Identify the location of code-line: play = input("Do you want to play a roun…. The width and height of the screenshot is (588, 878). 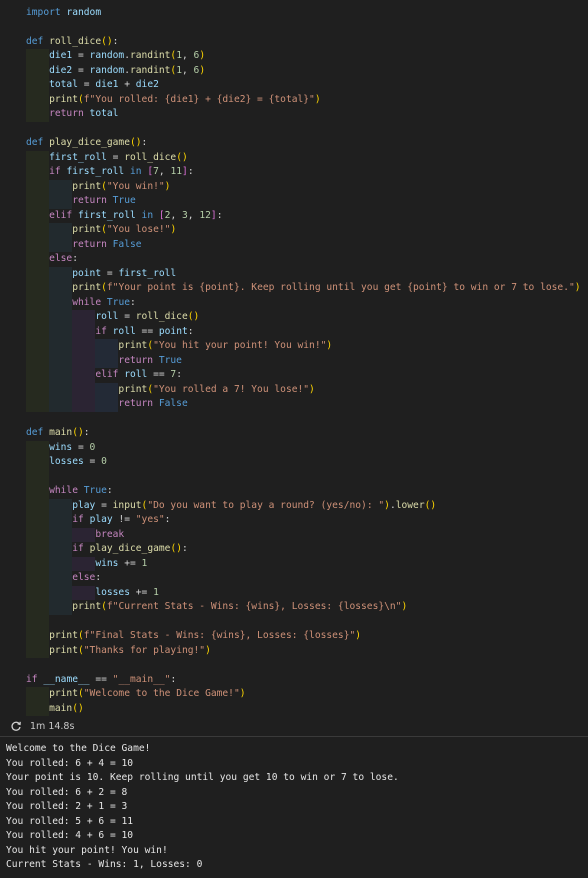
(254, 505).